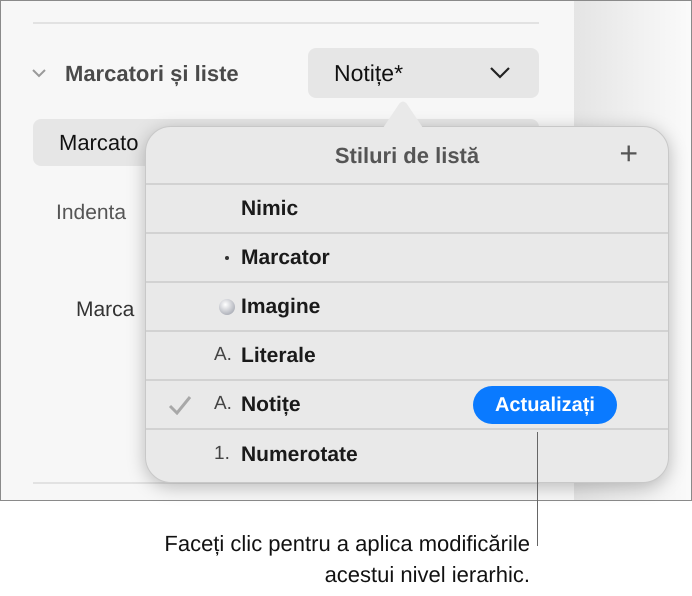 This screenshot has height=596, width=692. Describe the element at coordinates (105, 309) in the screenshot. I see `bullet-label: Marca` at that location.